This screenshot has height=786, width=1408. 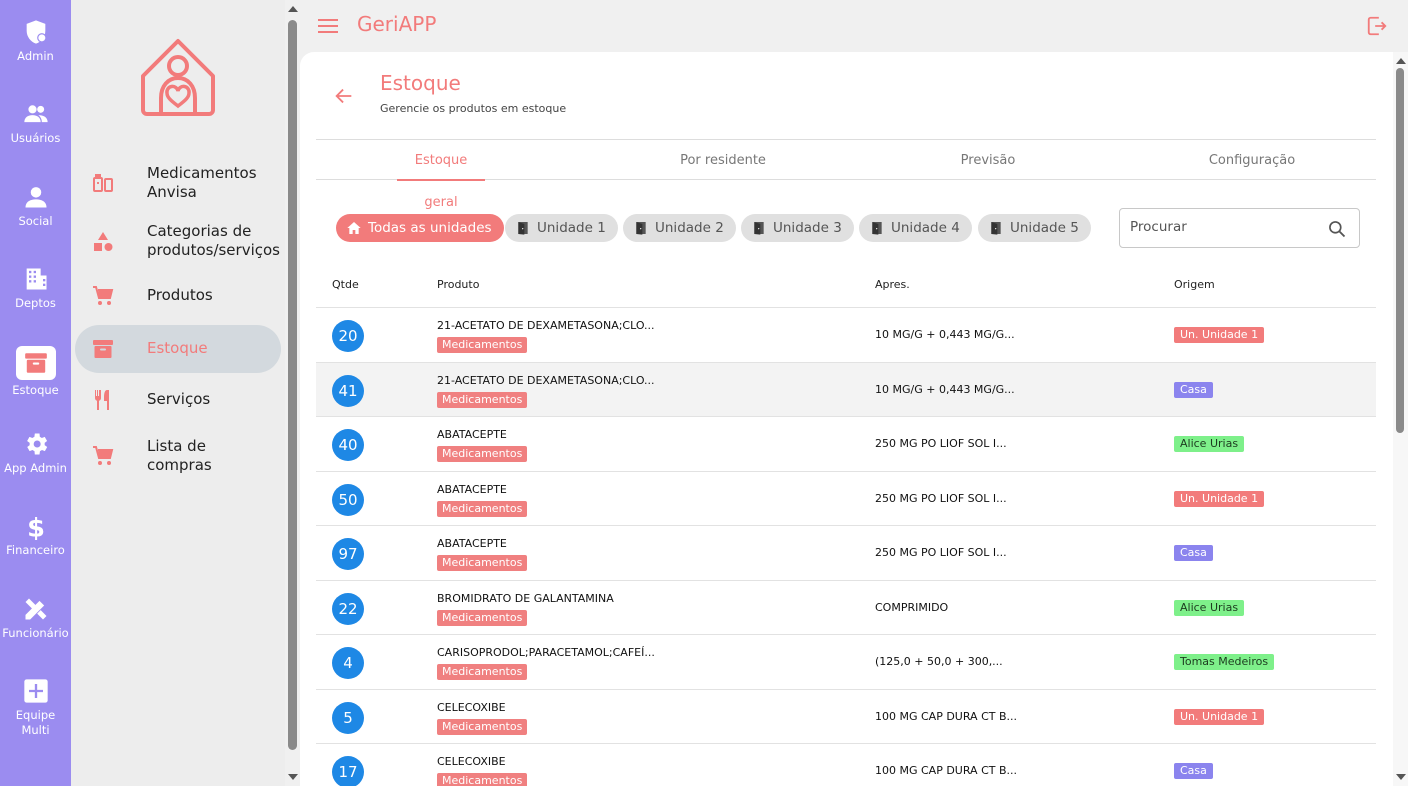 I want to click on quantity-badge: 4, so click(x=348, y=663).